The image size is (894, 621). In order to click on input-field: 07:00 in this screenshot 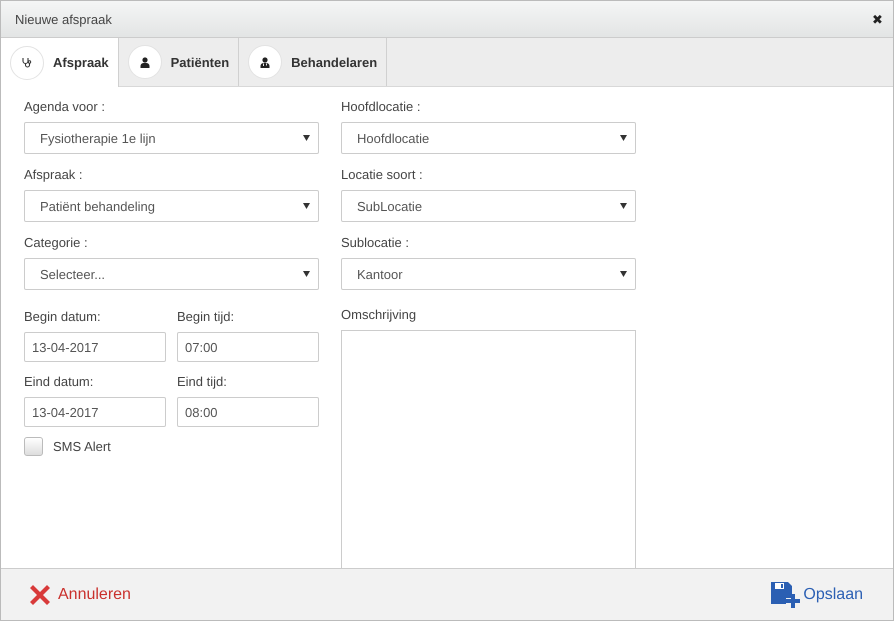, I will do `click(248, 347)`.